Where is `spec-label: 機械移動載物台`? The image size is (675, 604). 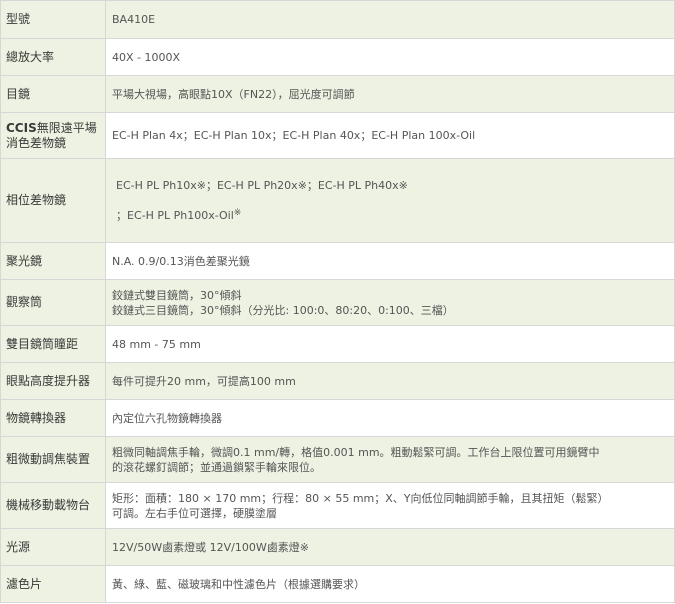 spec-label: 機械移動載物台 is located at coordinates (53, 505).